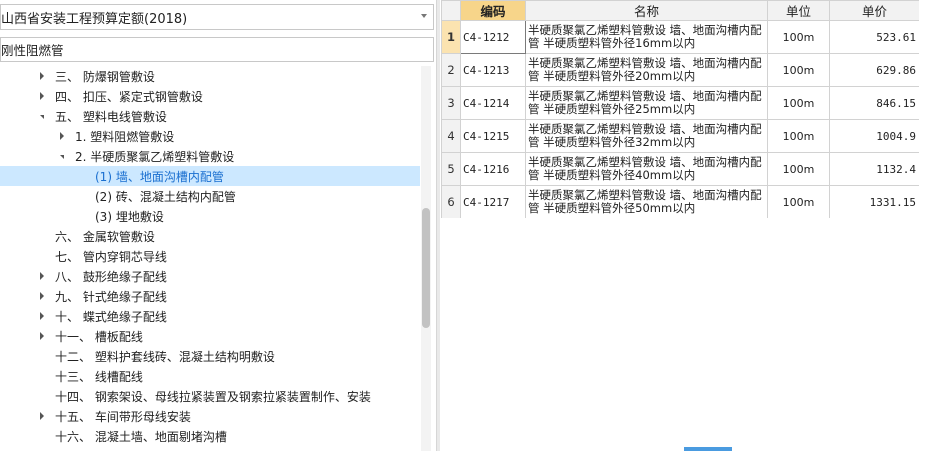 The width and height of the screenshot is (950, 451). What do you see at coordinates (210, 176) in the screenshot?
I see `tree-node: (1) 墙、地面沟槽内配管` at bounding box center [210, 176].